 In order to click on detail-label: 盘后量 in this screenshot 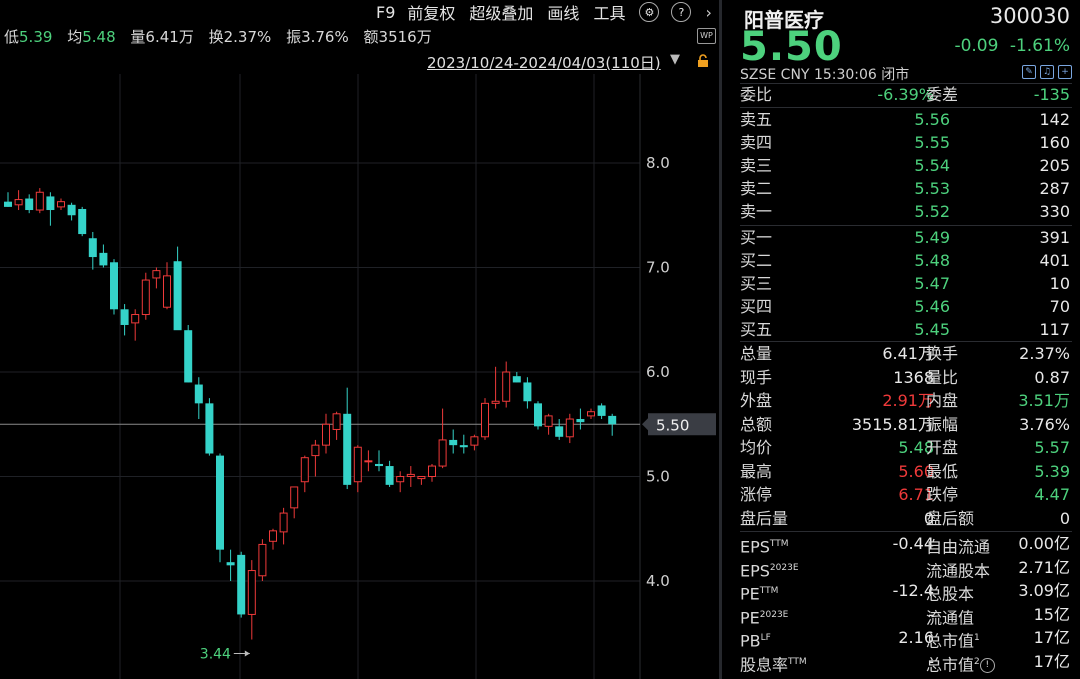, I will do `click(764, 518)`.